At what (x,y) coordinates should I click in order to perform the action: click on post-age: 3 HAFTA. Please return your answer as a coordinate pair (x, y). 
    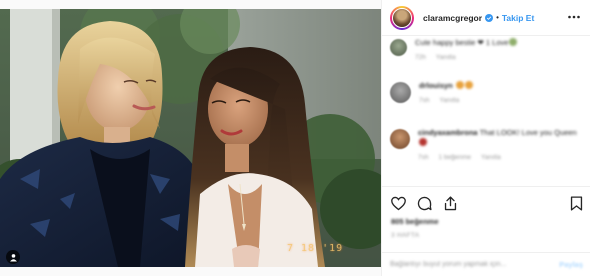
    Looking at the image, I should click on (405, 235).